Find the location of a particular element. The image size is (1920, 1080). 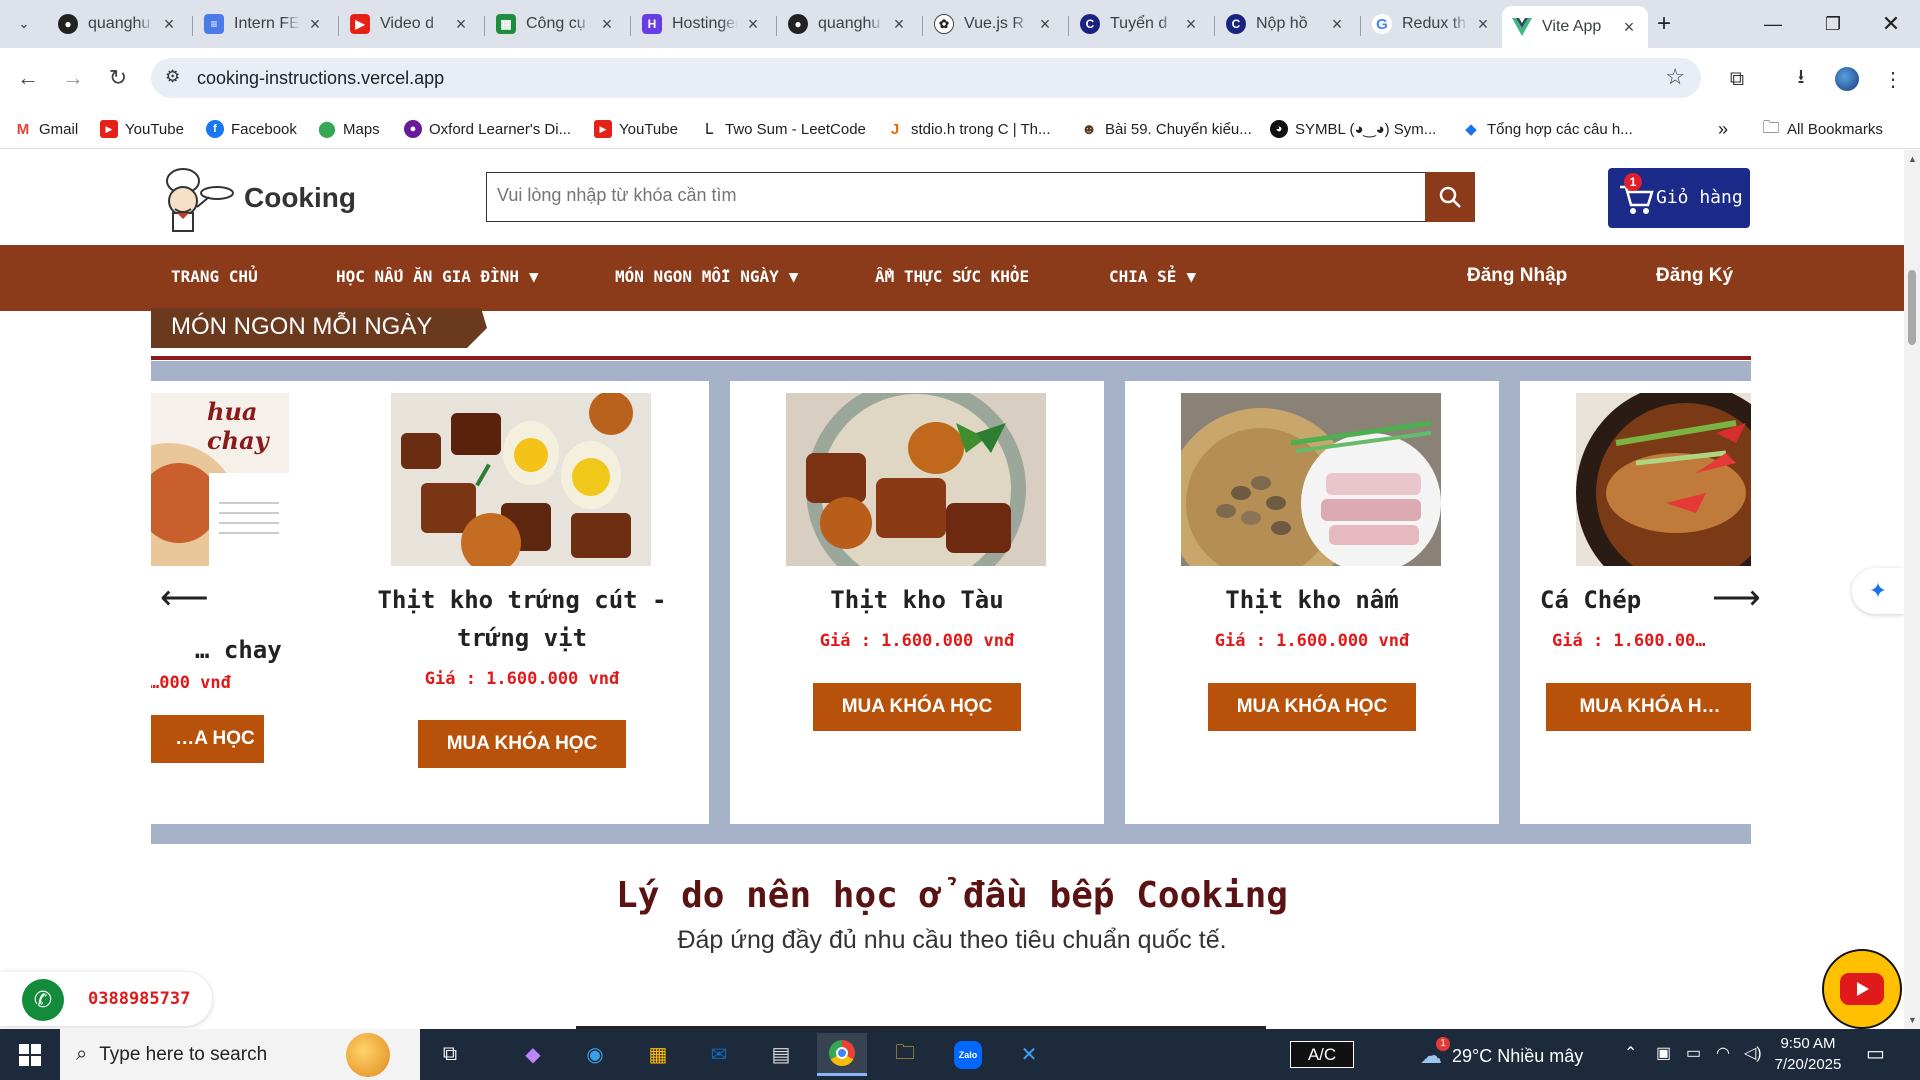

profile-avatar is located at coordinates (1847, 79).